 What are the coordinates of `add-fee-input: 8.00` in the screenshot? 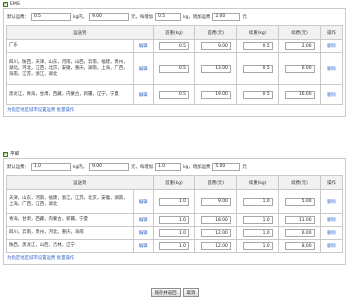 It's located at (299, 246).